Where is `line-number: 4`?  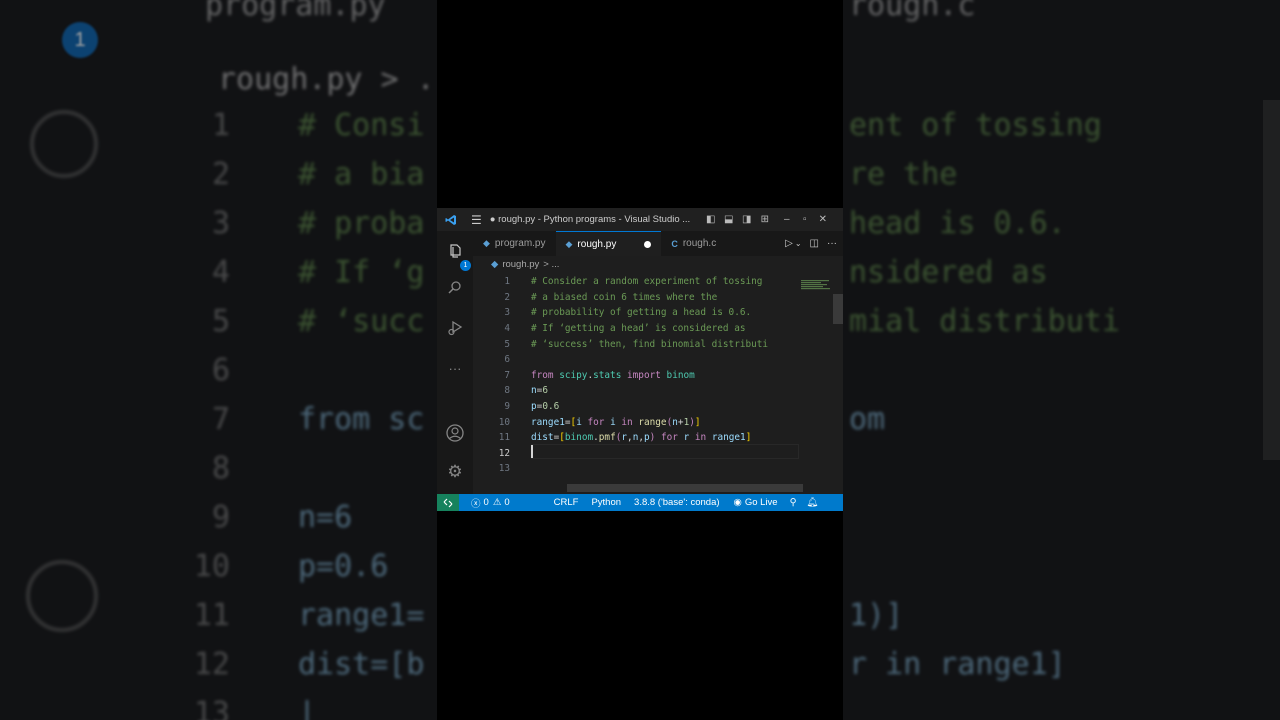 line-number: 4 is located at coordinates (507, 329).